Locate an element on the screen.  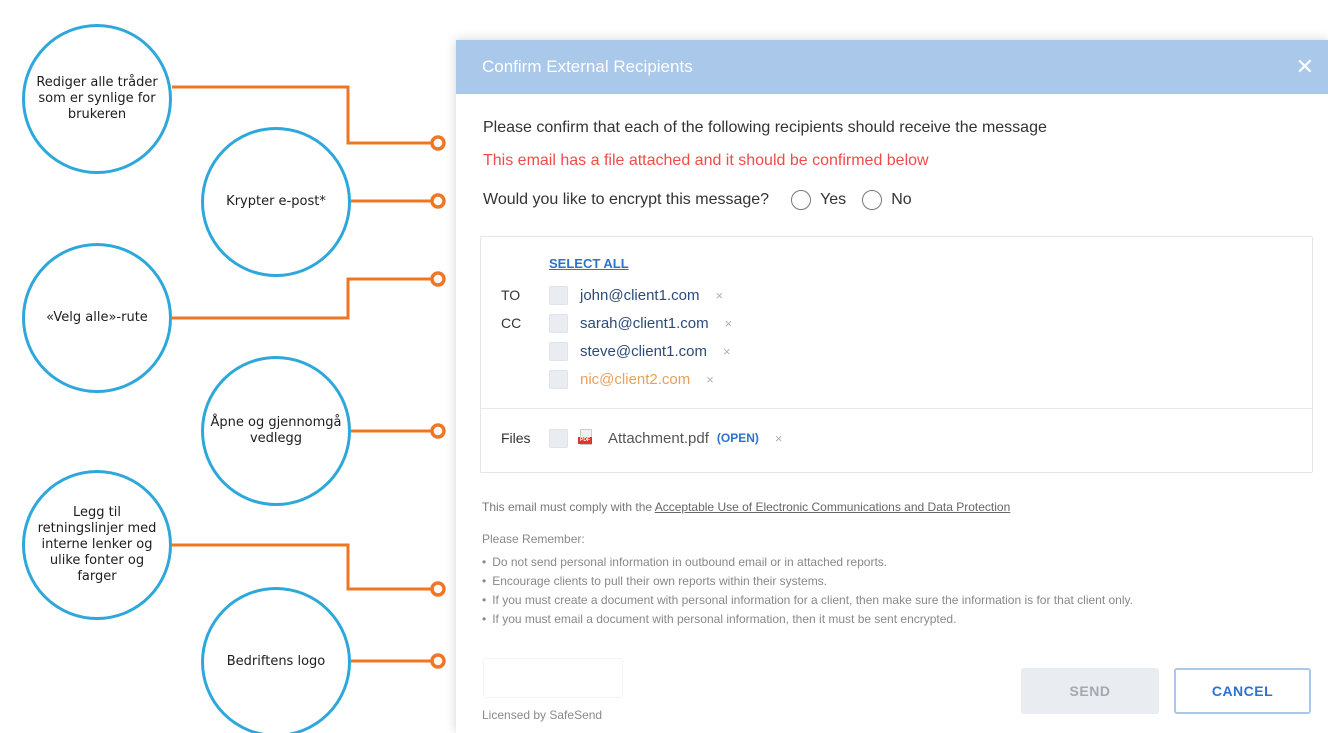
company-logo-placeholder is located at coordinates (553, 678).